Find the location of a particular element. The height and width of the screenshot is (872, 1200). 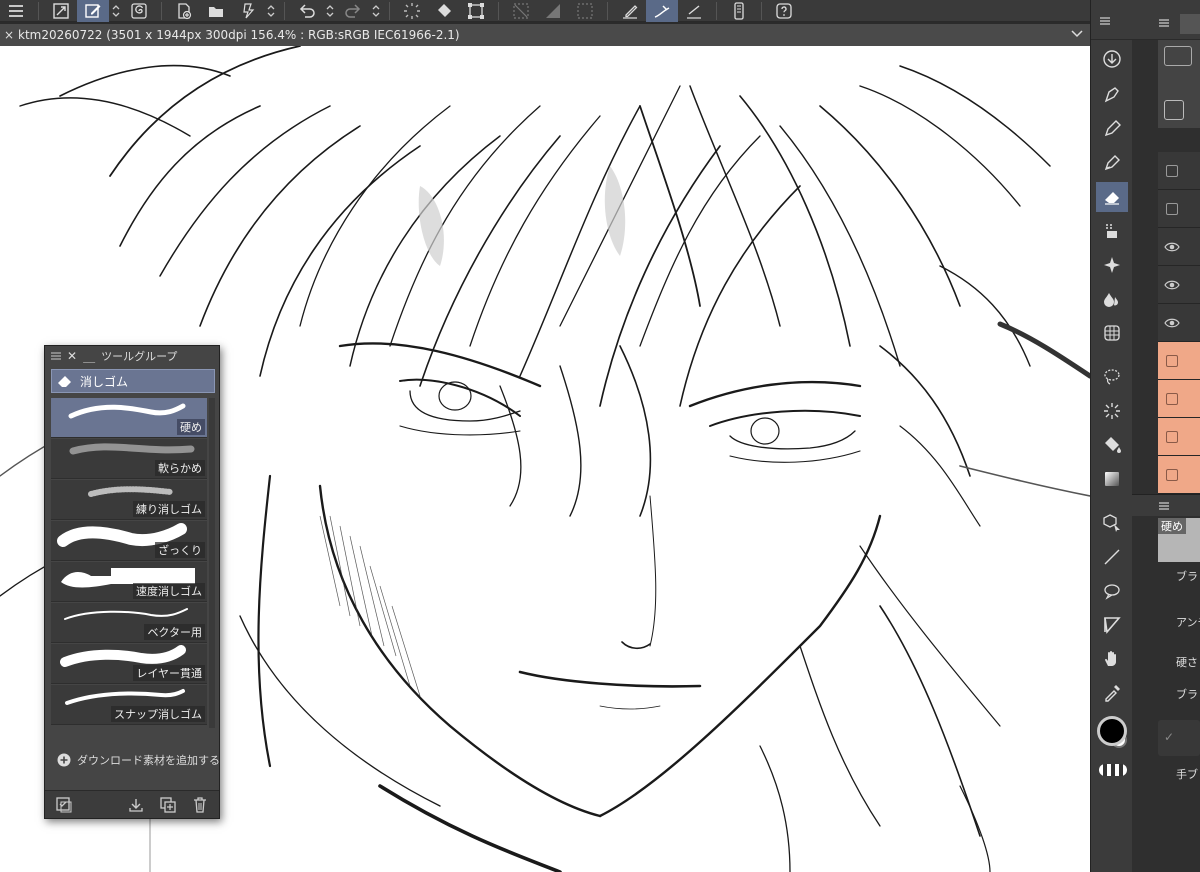

3d-grid-icon is located at coordinates (1112, 333).